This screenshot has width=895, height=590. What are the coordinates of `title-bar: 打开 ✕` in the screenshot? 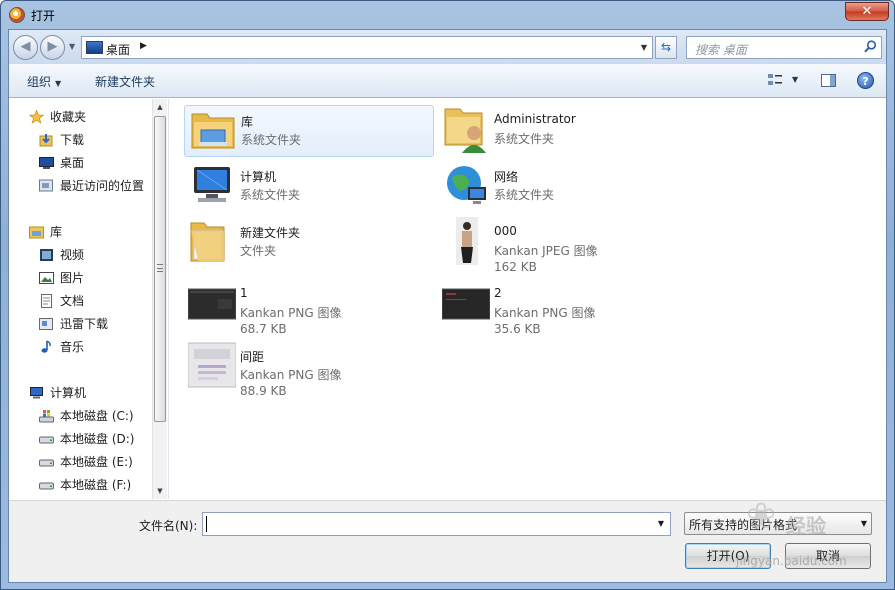 It's located at (447, 15).